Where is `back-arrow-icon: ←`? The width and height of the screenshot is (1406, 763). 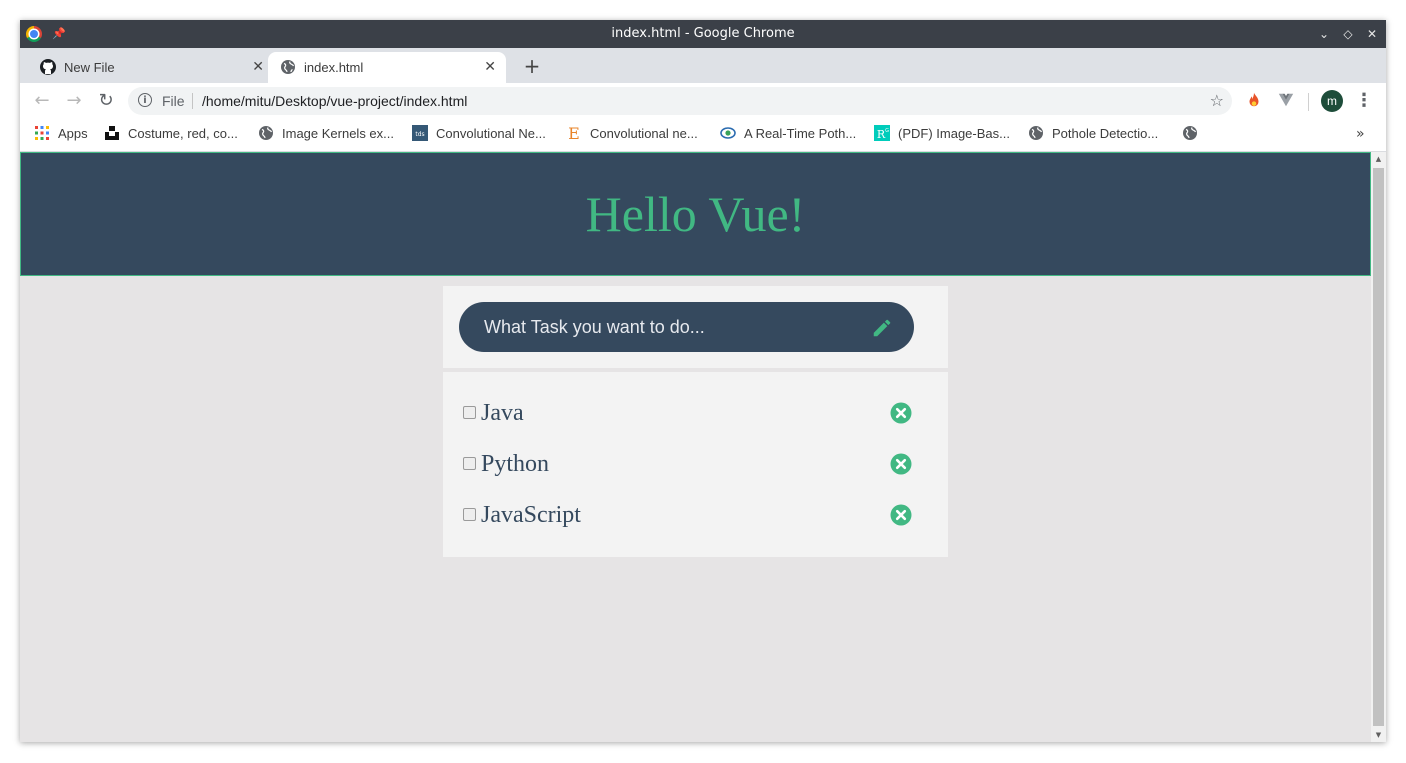 back-arrow-icon: ← is located at coordinates (42, 101).